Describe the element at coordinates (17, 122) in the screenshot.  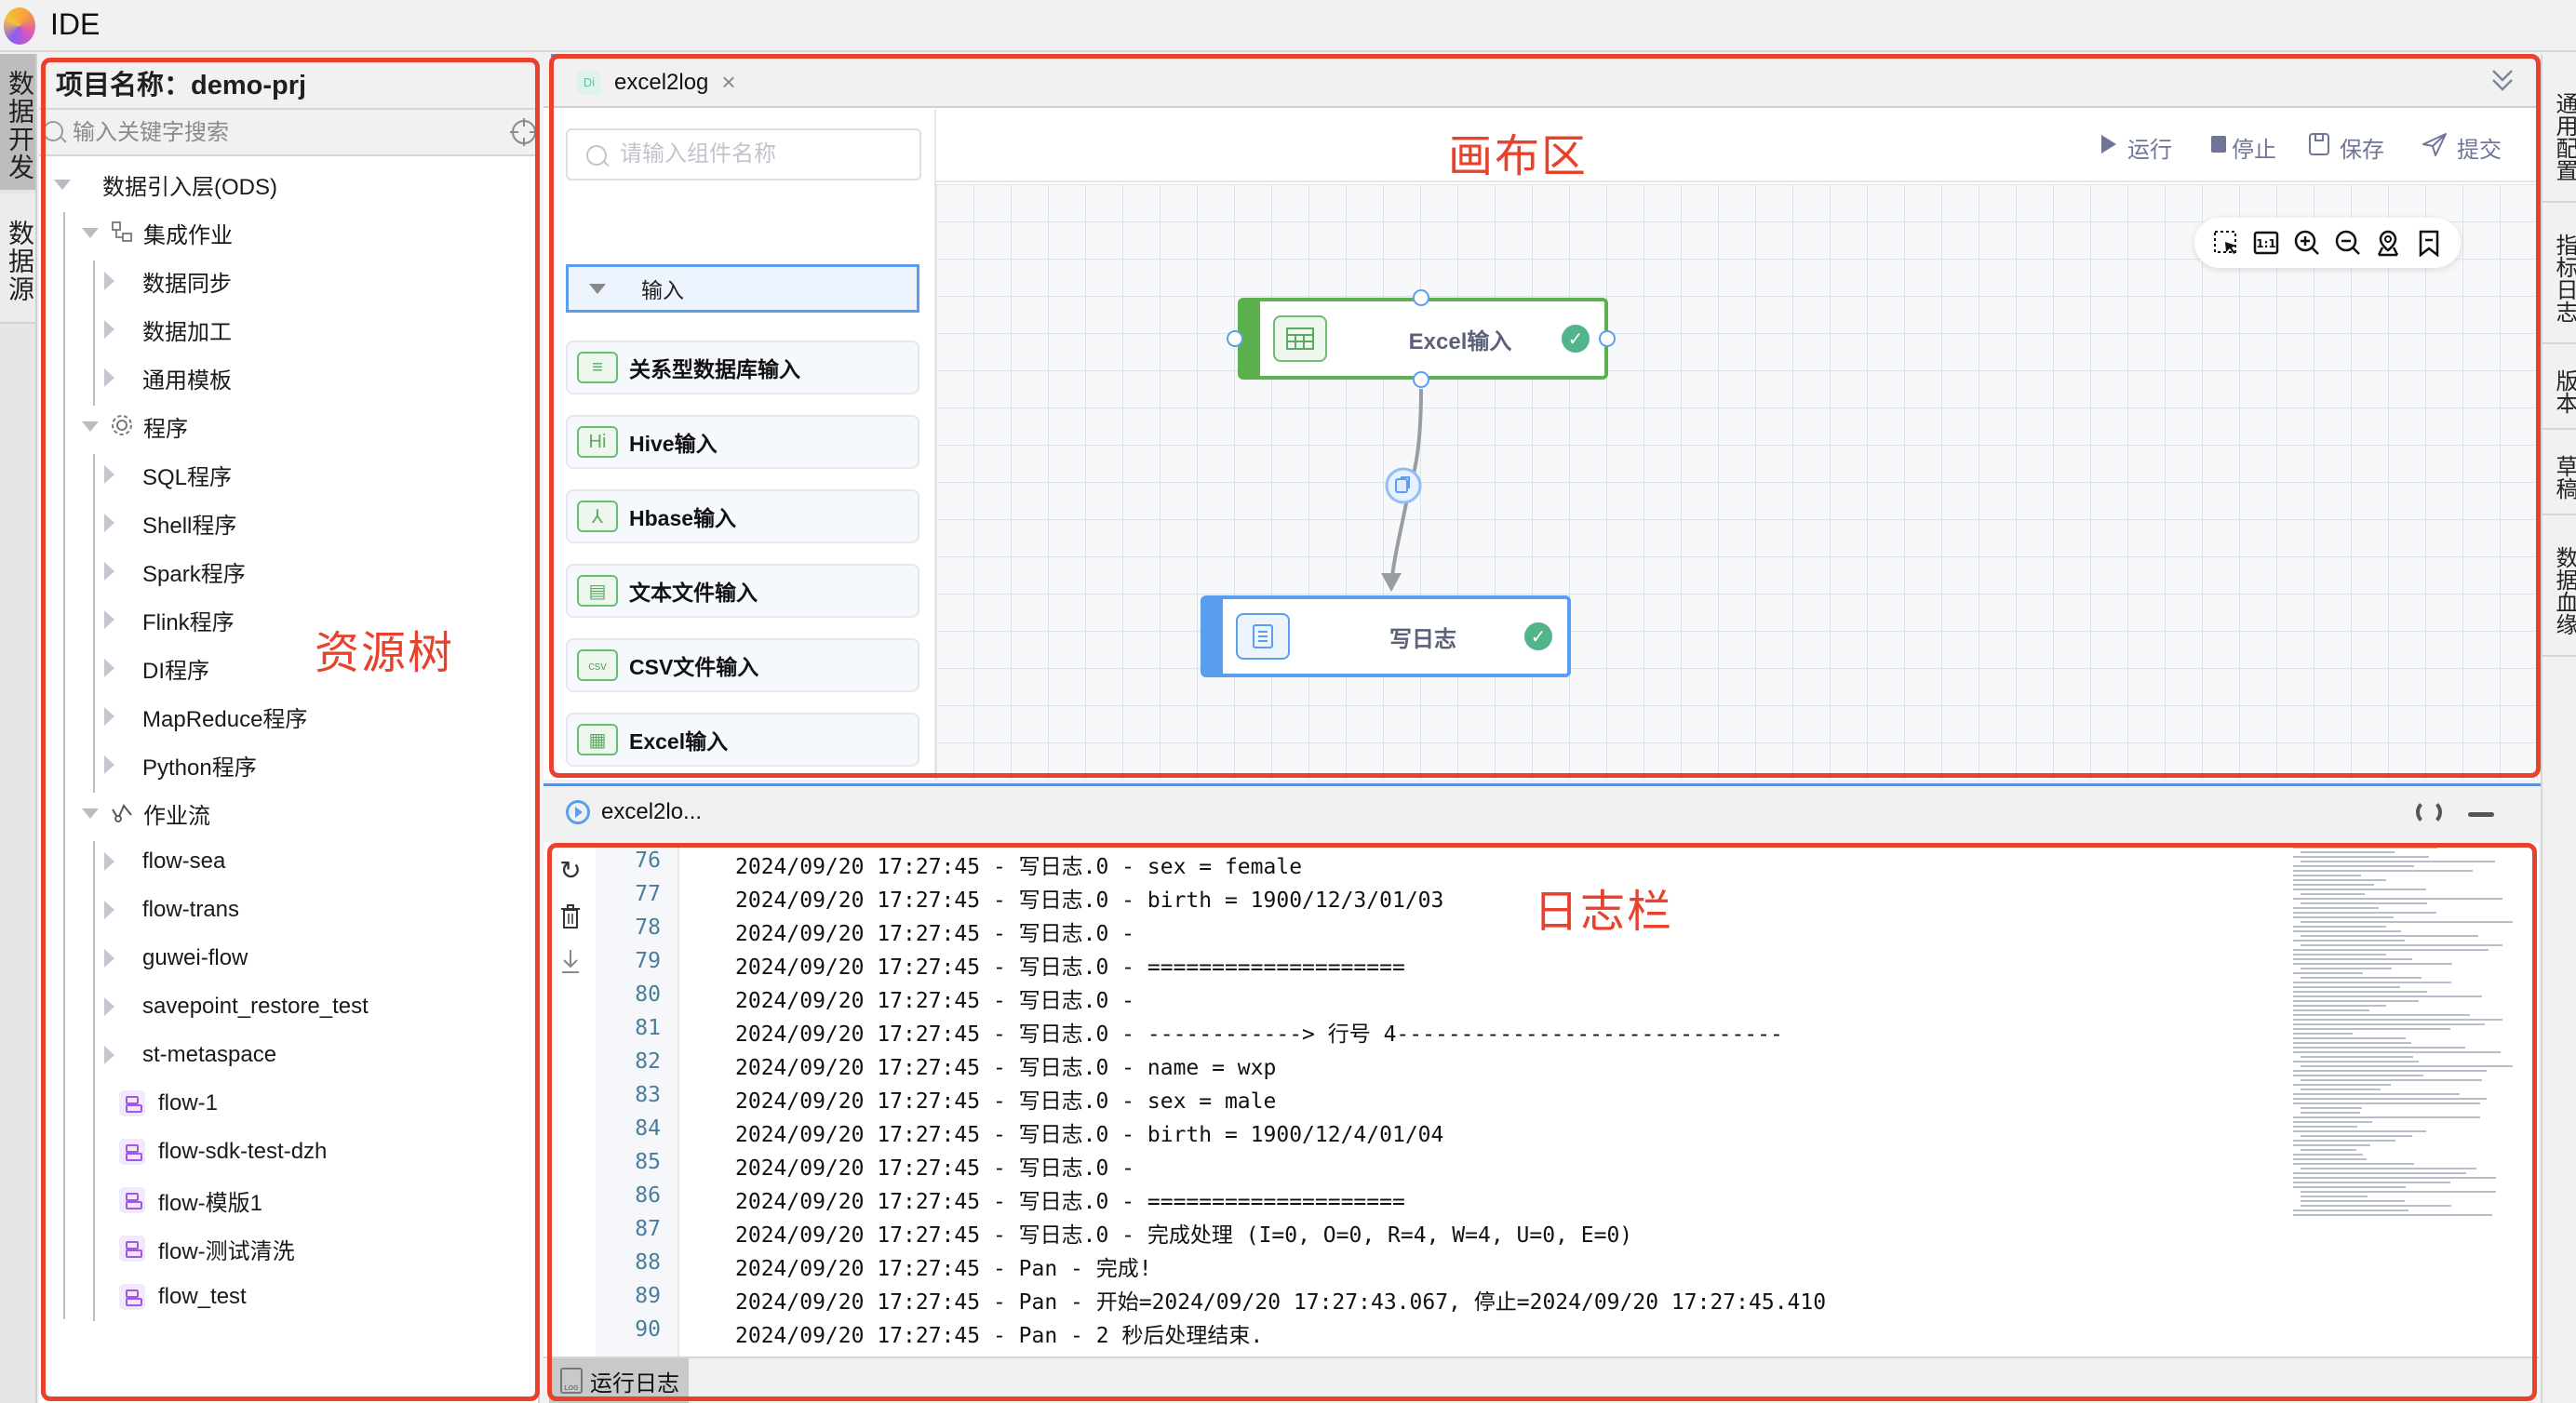
I see `rail-tab-data-dev: 数据开发` at that location.